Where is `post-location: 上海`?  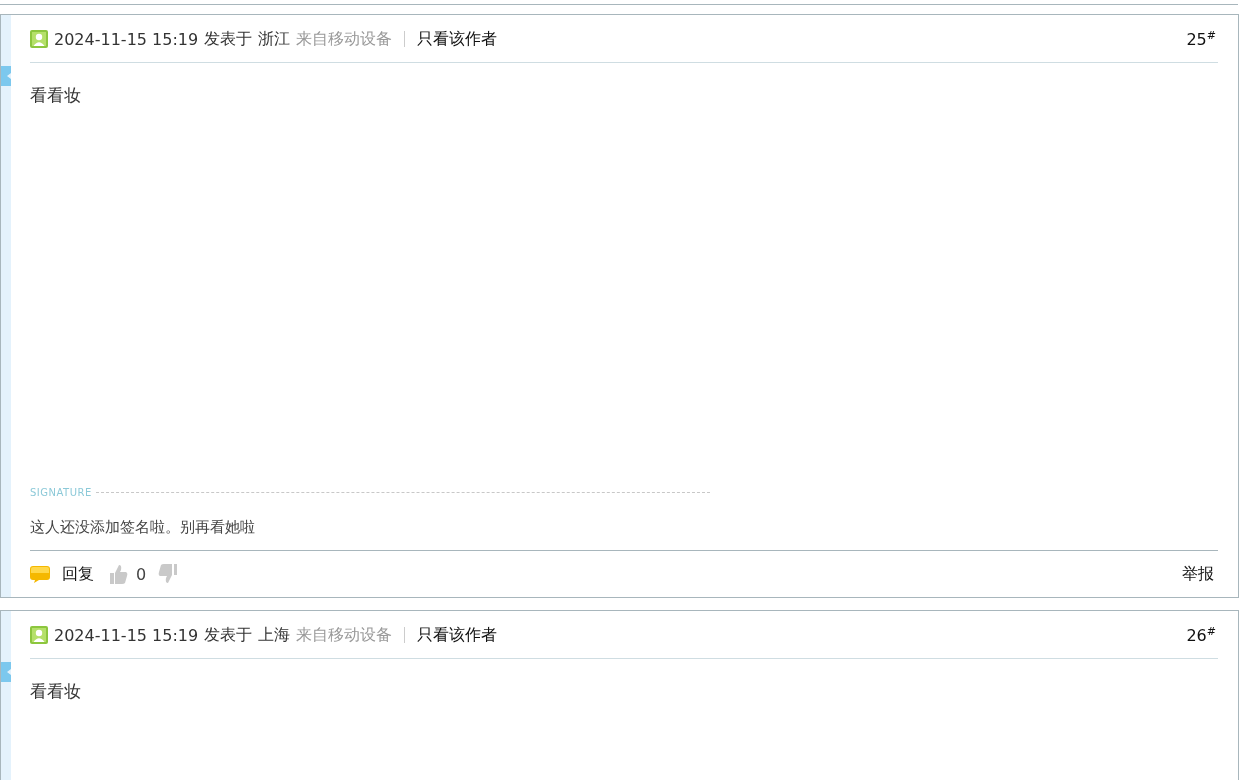 post-location: 上海 is located at coordinates (274, 635).